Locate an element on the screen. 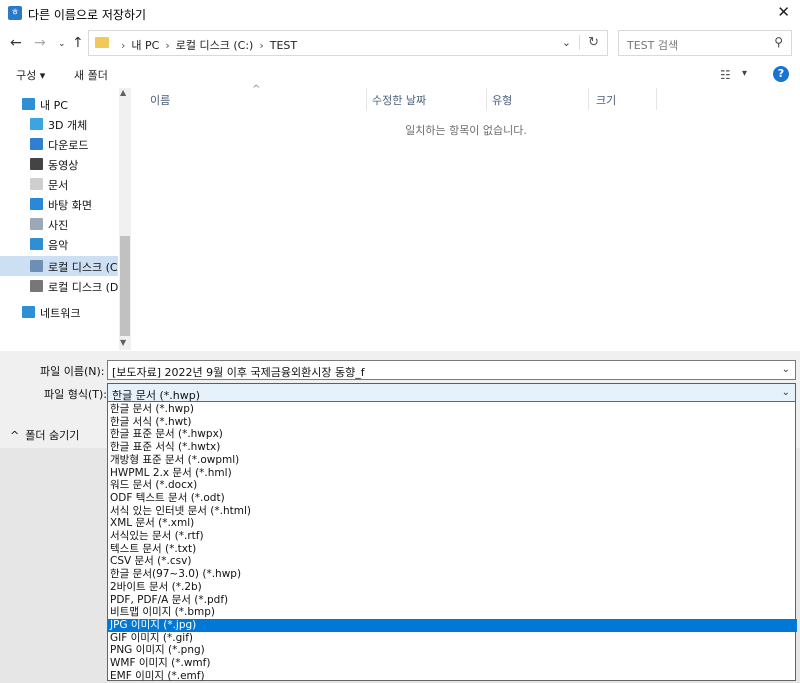  desktop-icon is located at coordinates (36, 204).